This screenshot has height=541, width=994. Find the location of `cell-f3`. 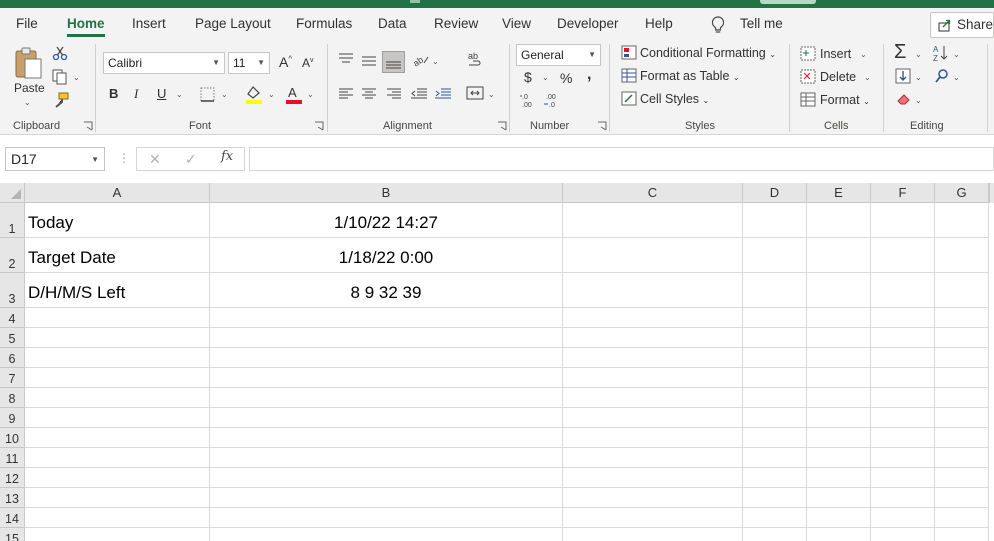

cell-f3 is located at coordinates (903, 290).